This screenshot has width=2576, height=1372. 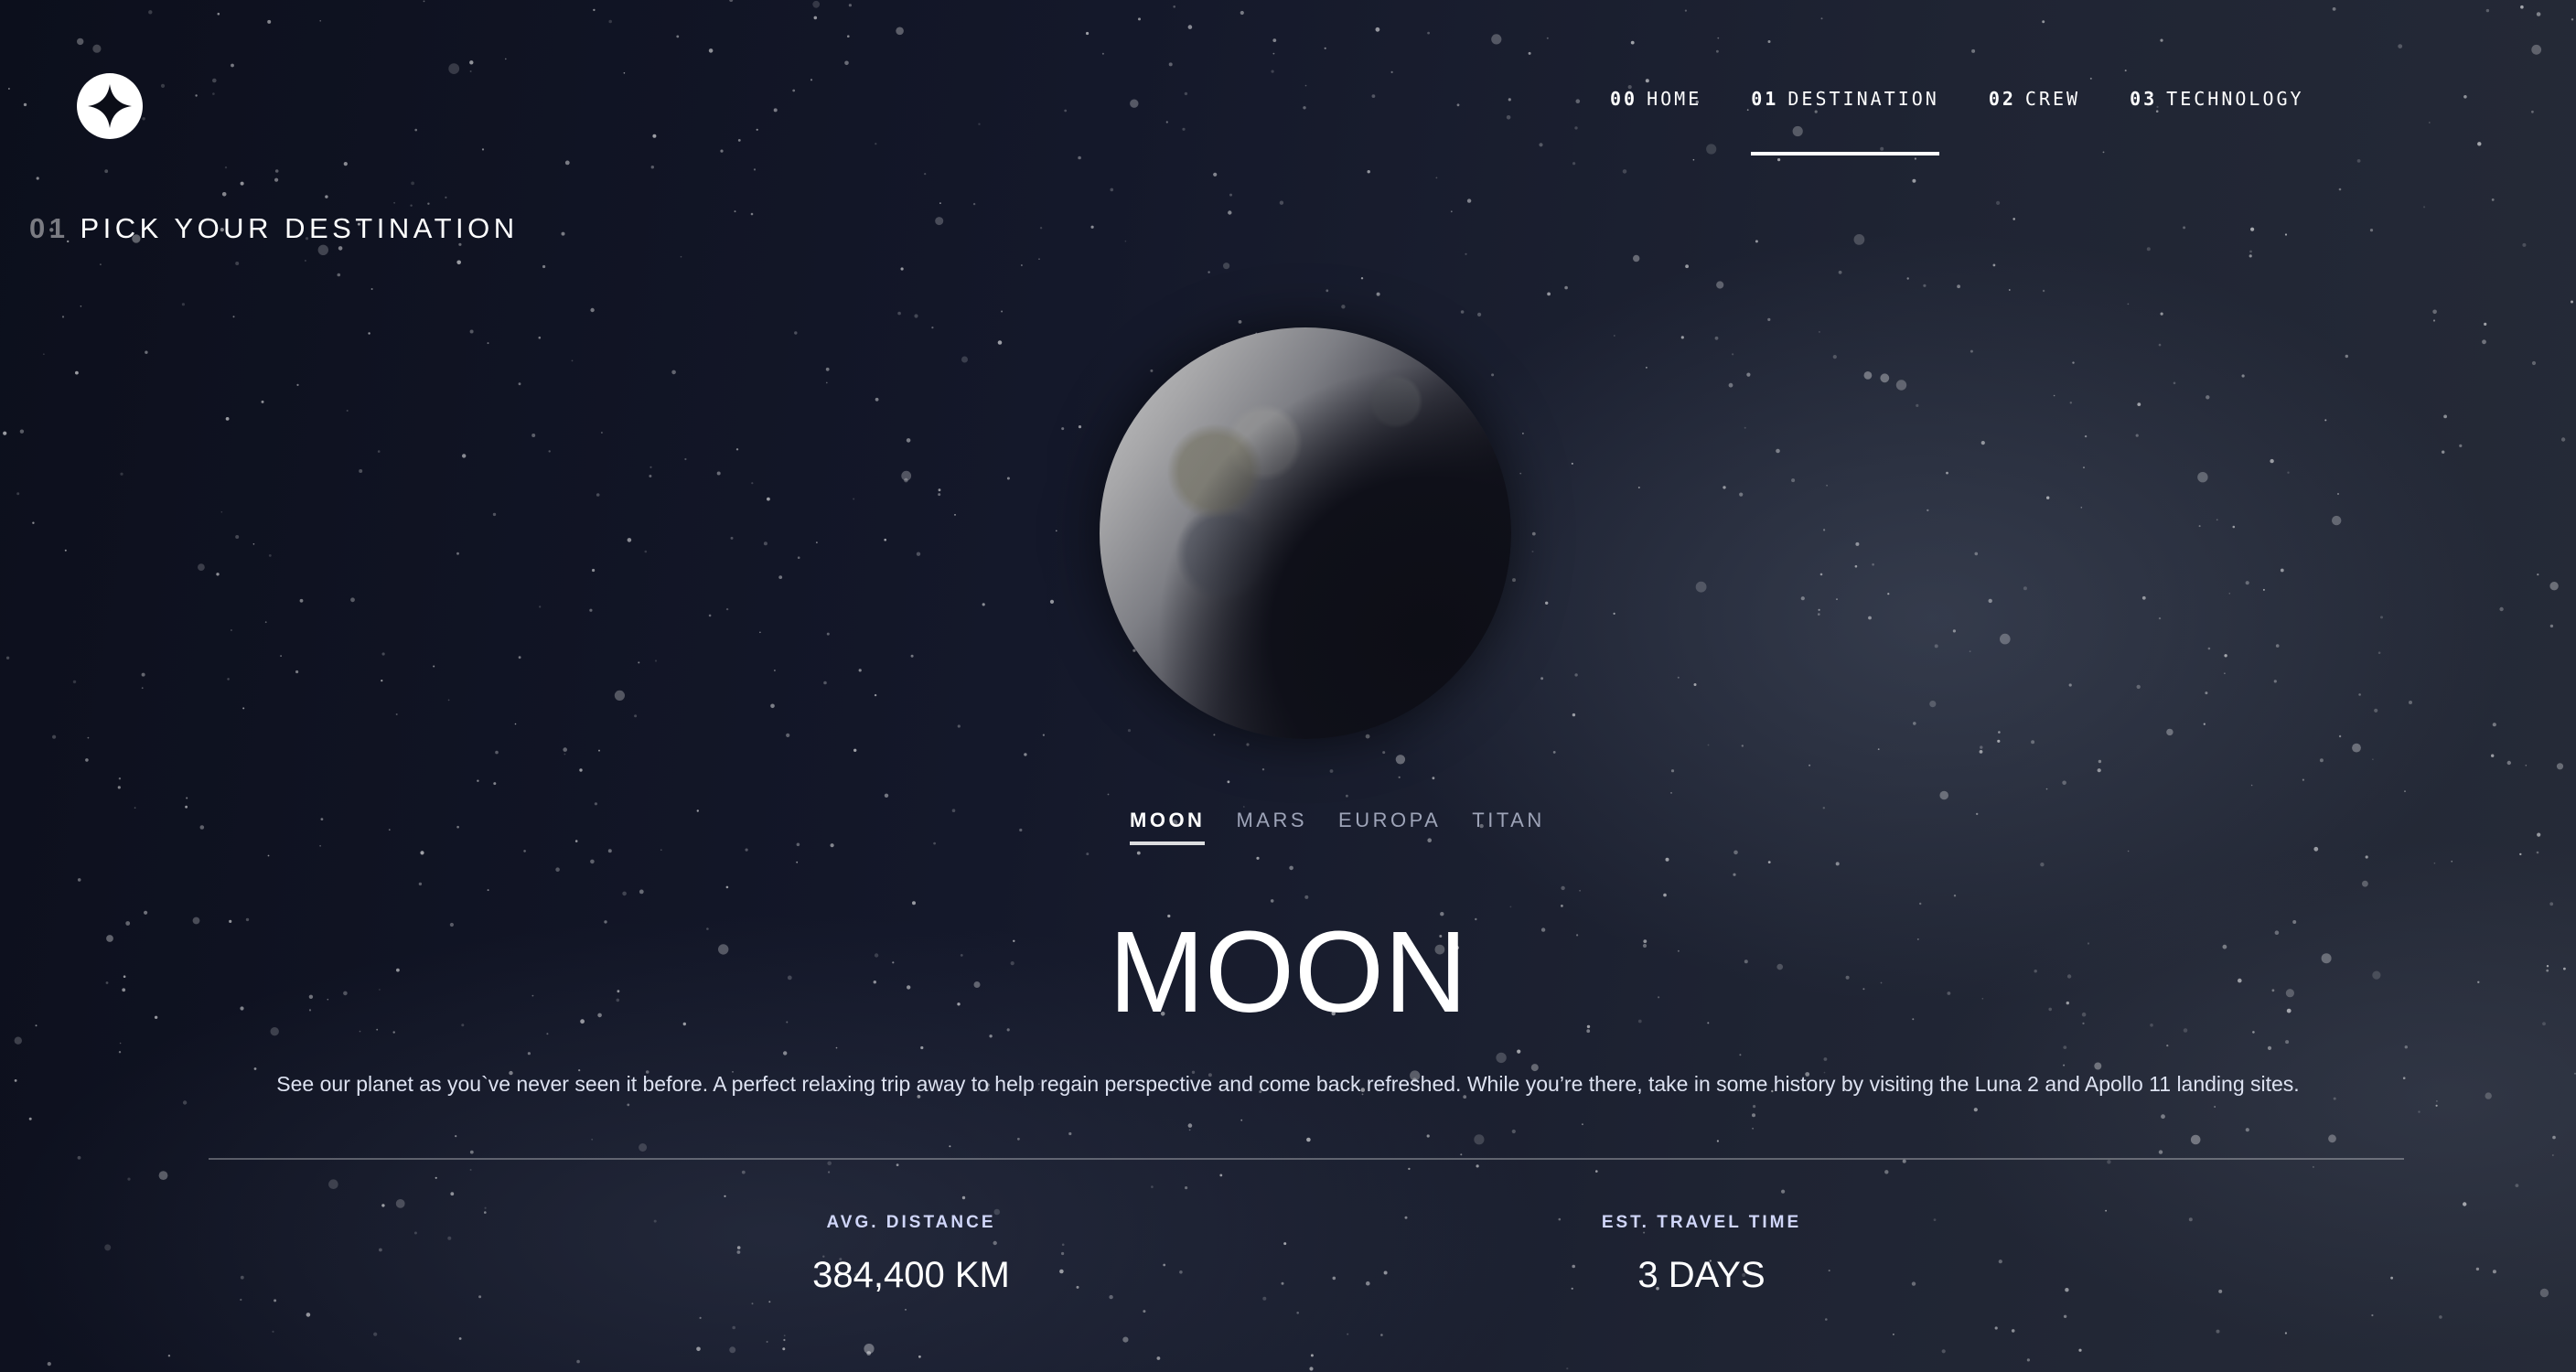 What do you see at coordinates (1288, 971) in the screenshot?
I see `destination-name: MOON` at bounding box center [1288, 971].